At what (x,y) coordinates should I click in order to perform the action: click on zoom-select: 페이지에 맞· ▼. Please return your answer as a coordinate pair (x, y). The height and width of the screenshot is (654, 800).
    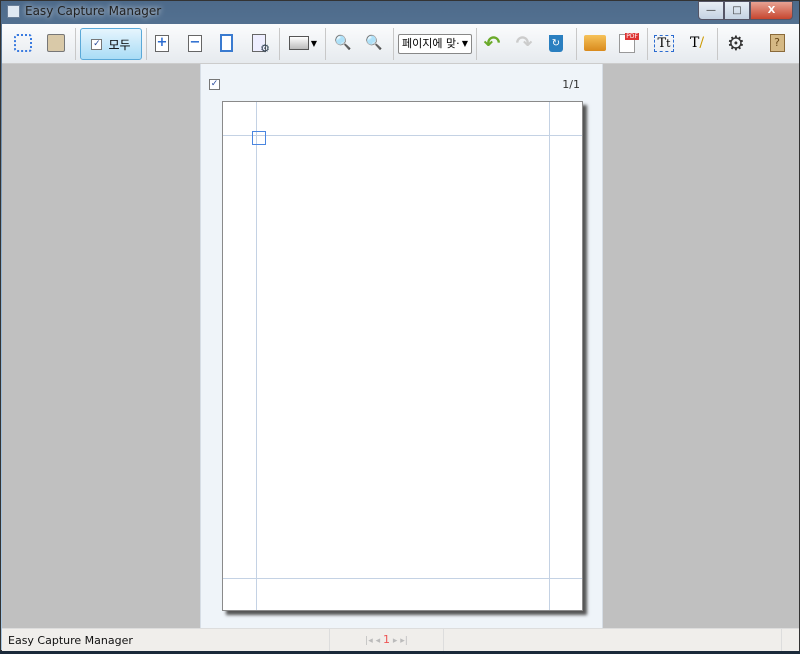
    Looking at the image, I should click on (435, 44).